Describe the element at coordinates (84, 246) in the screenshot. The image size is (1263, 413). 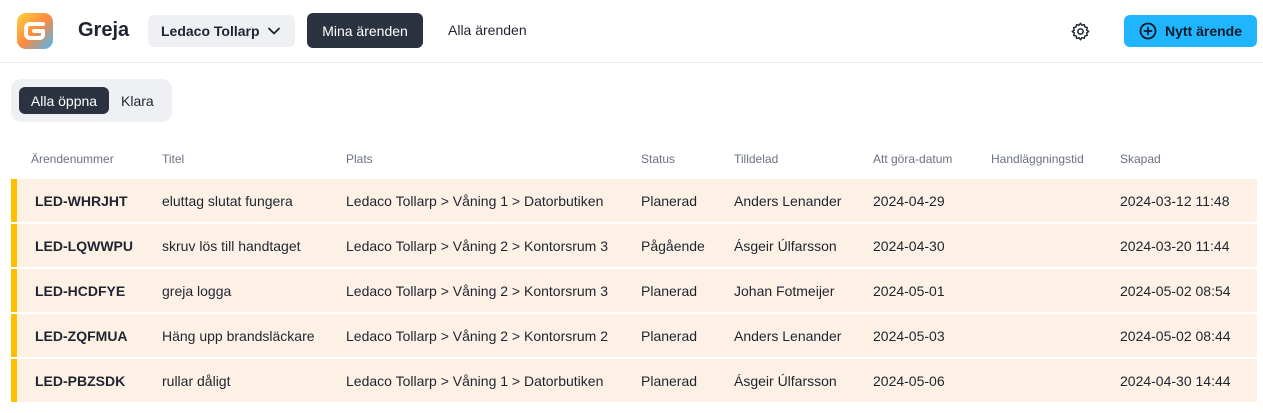
I see `case-number: LED-LQWWPU` at that location.